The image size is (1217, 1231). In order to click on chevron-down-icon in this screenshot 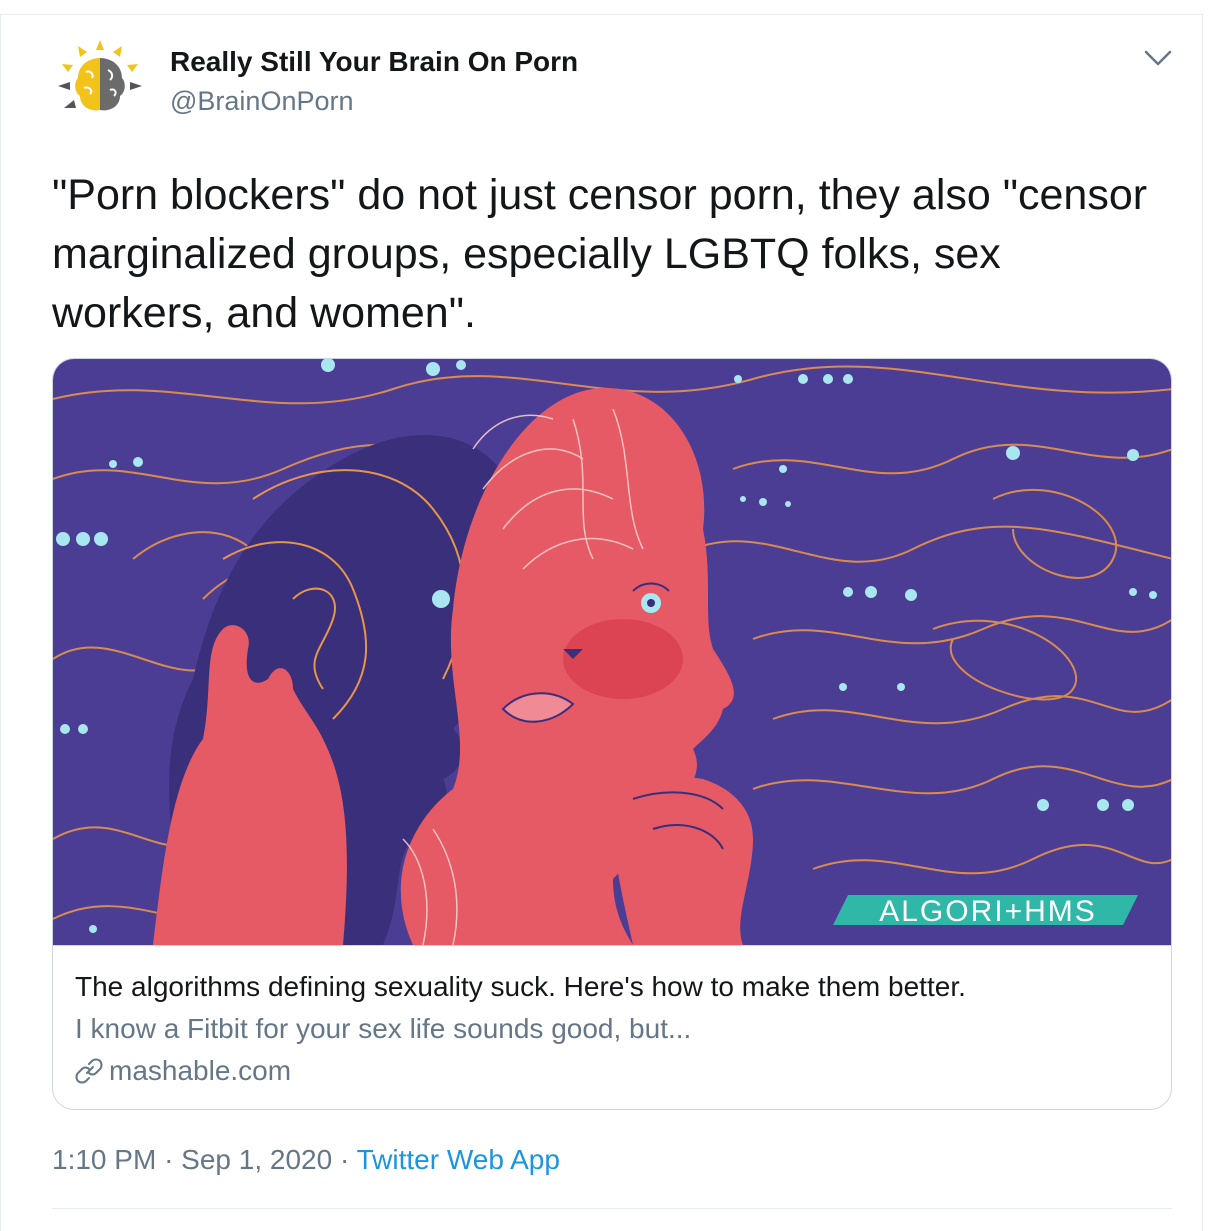, I will do `click(1158, 59)`.